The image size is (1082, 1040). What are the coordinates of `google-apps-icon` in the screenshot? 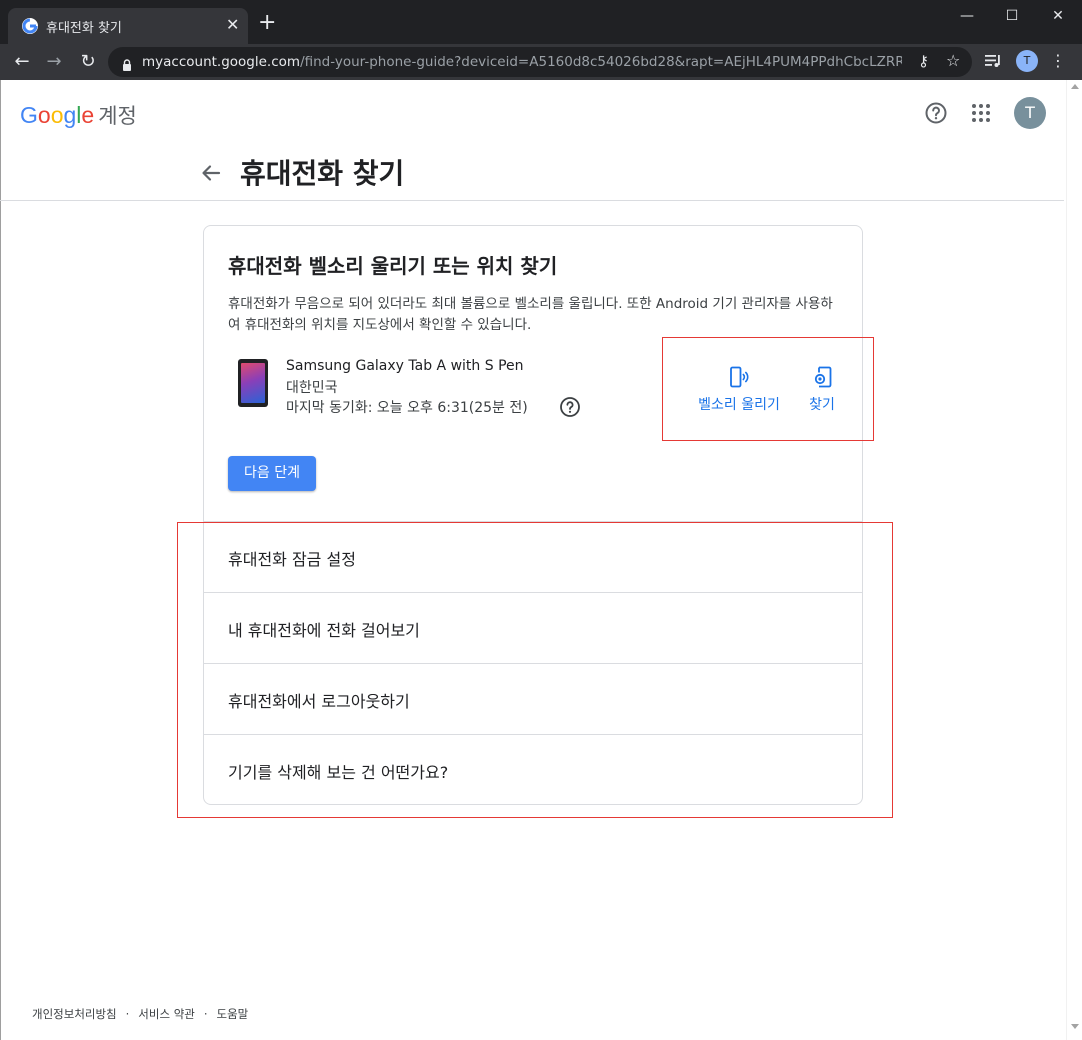 It's located at (981, 113).